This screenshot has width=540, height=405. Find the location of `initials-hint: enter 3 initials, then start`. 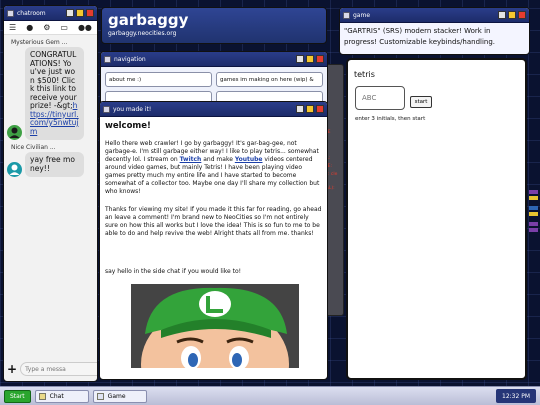

initials-hint: enter 3 initials, then start is located at coordinates (390, 119).